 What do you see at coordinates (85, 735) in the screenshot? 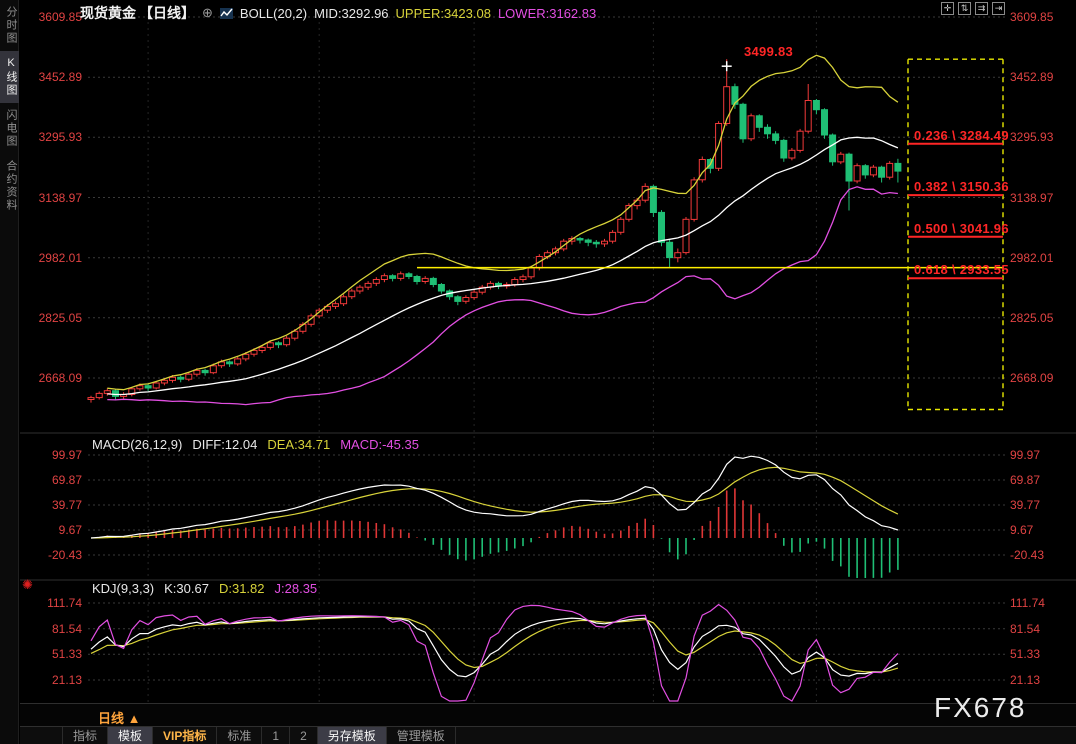
I see `bottom-tab: 指标` at bounding box center [85, 735].